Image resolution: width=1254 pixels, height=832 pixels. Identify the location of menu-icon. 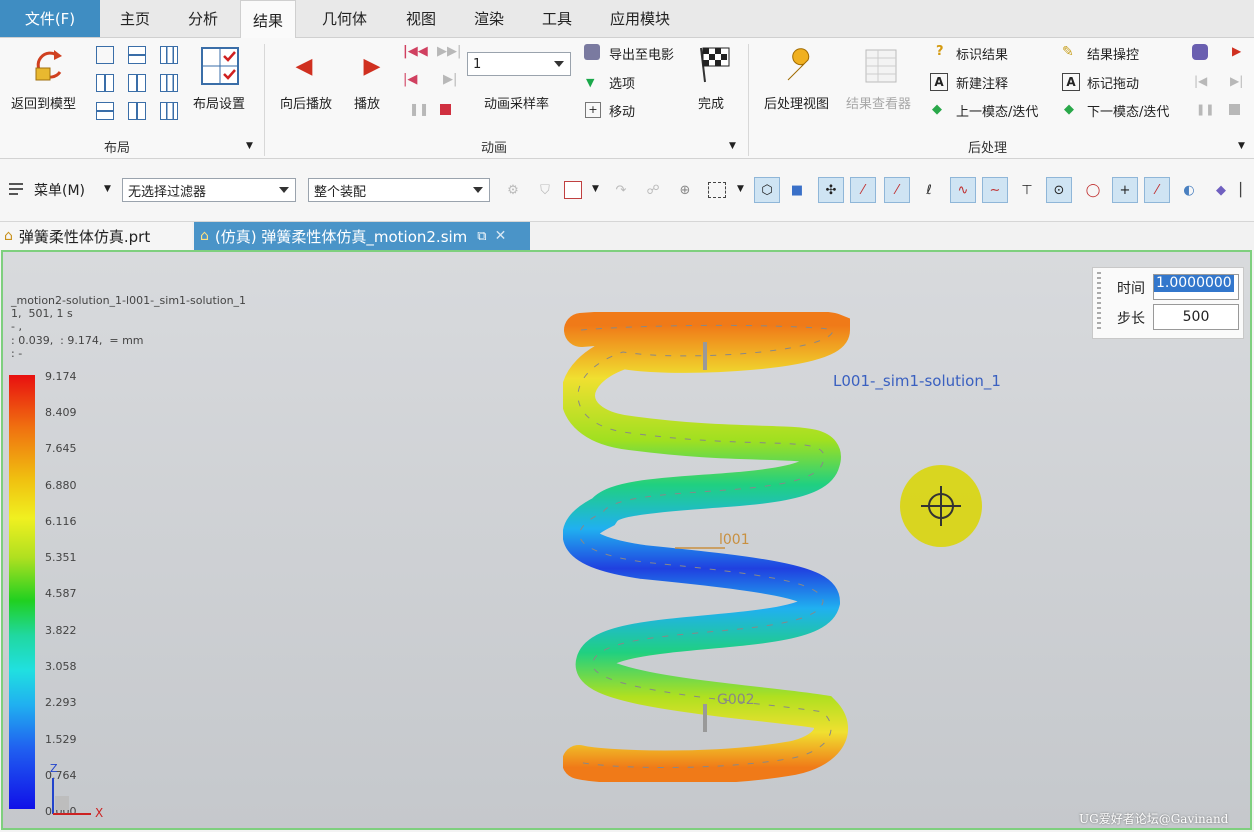
(17, 189).